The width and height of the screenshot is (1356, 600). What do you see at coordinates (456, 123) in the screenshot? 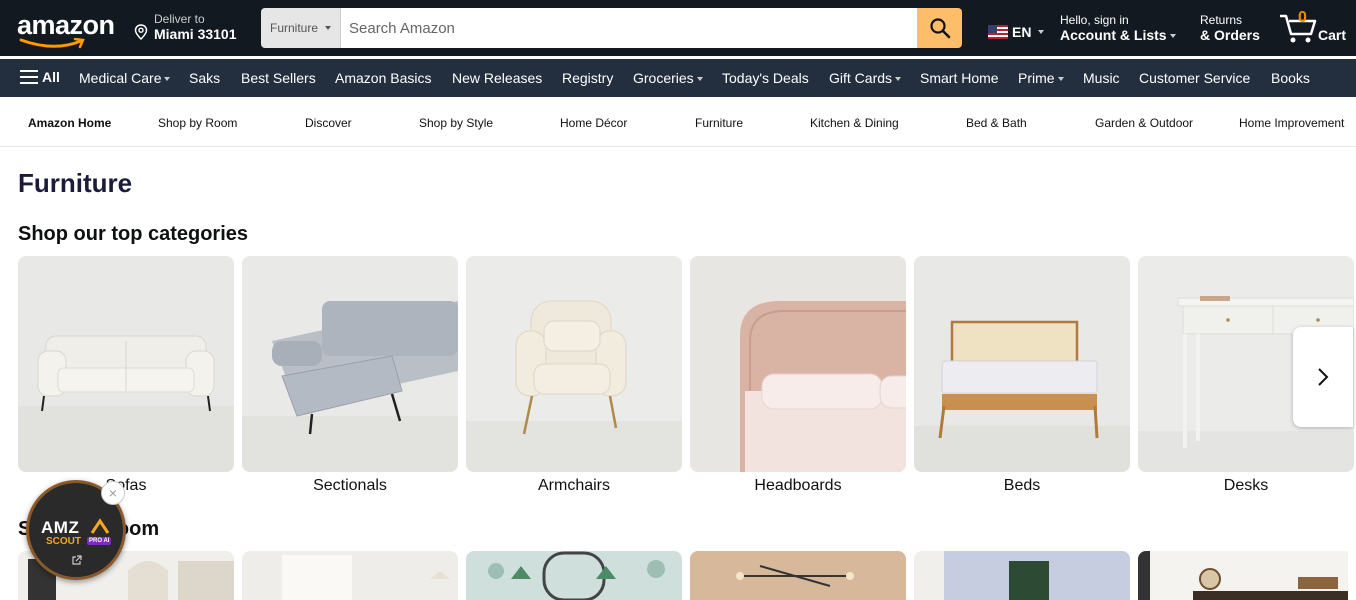
I see `subnav-shop-by-style: Shop by Style` at bounding box center [456, 123].